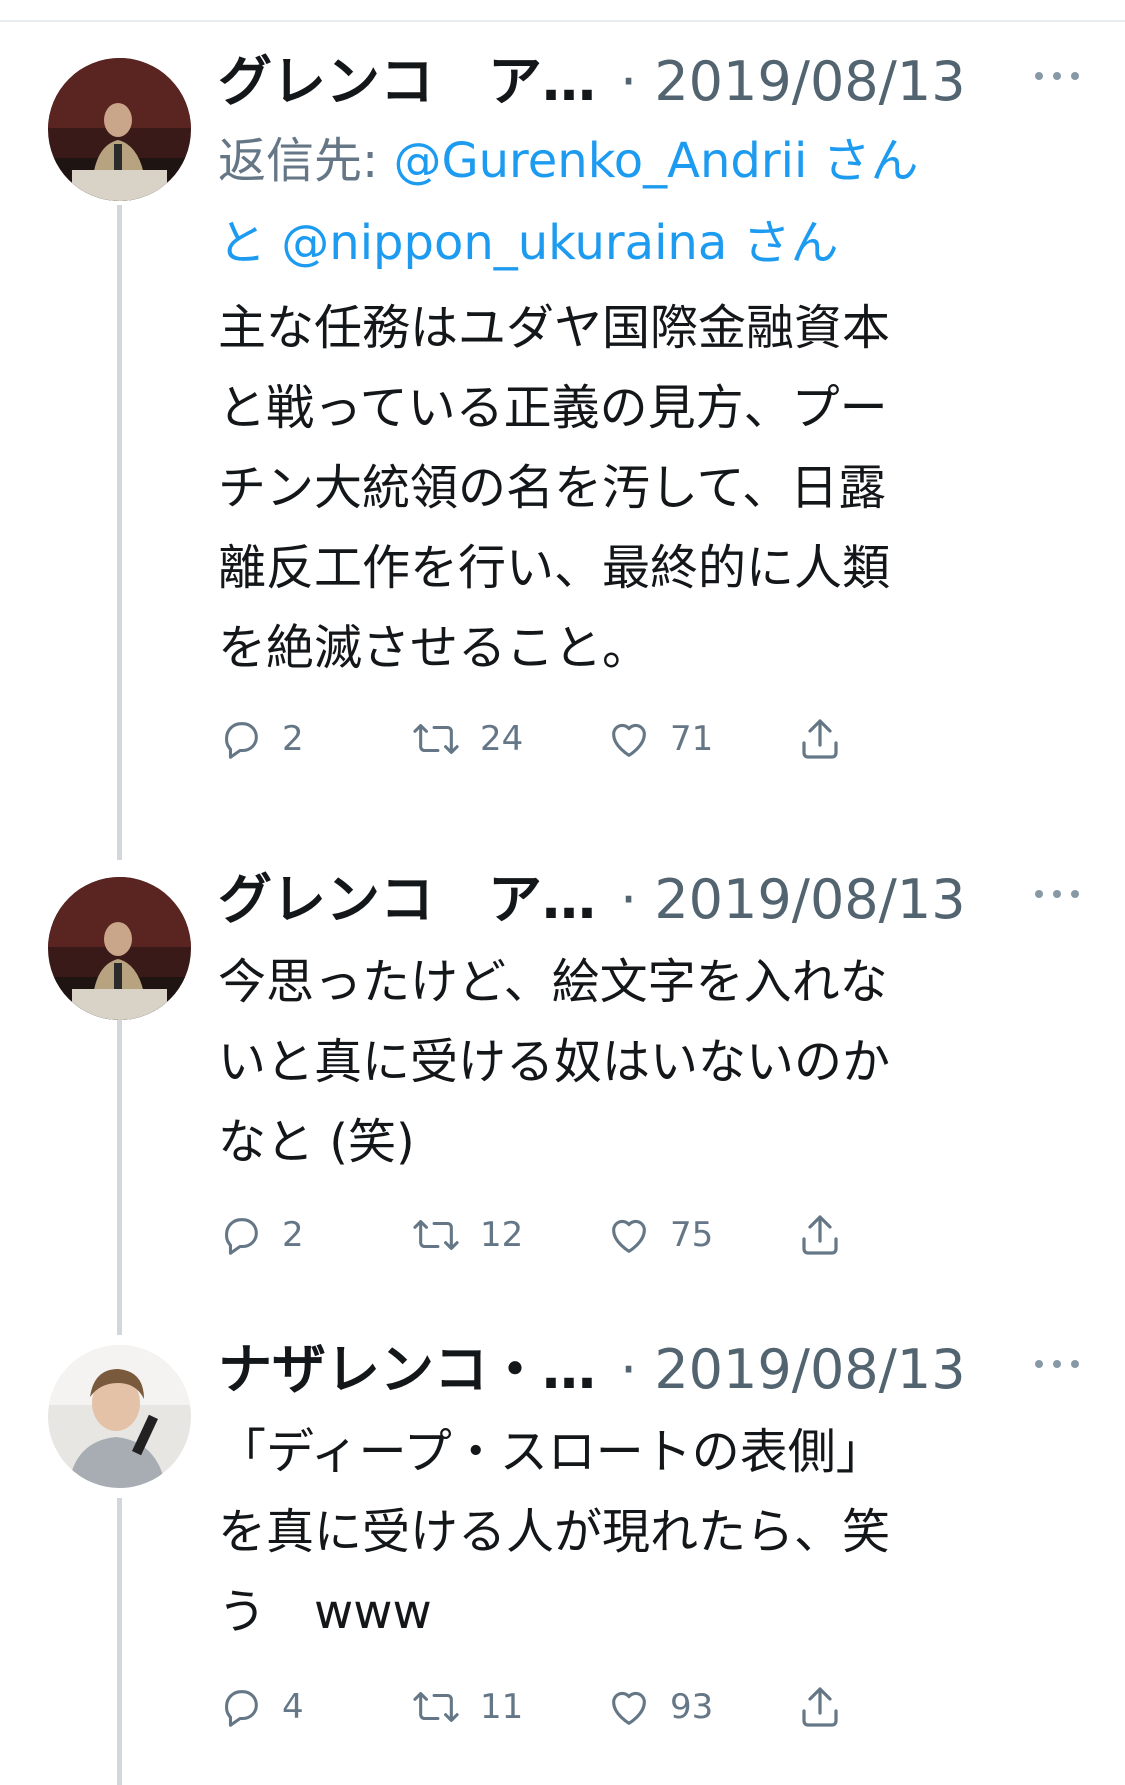 The image size is (1125, 1785). What do you see at coordinates (553, 982) in the screenshot?
I see `text-line: 今思ったけど、絵文字を入れな` at bounding box center [553, 982].